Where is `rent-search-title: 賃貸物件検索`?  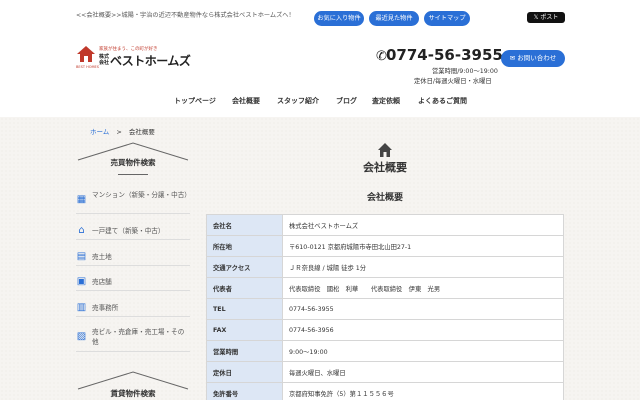 rent-search-title: 賃貸物件検索 is located at coordinates (133, 393).